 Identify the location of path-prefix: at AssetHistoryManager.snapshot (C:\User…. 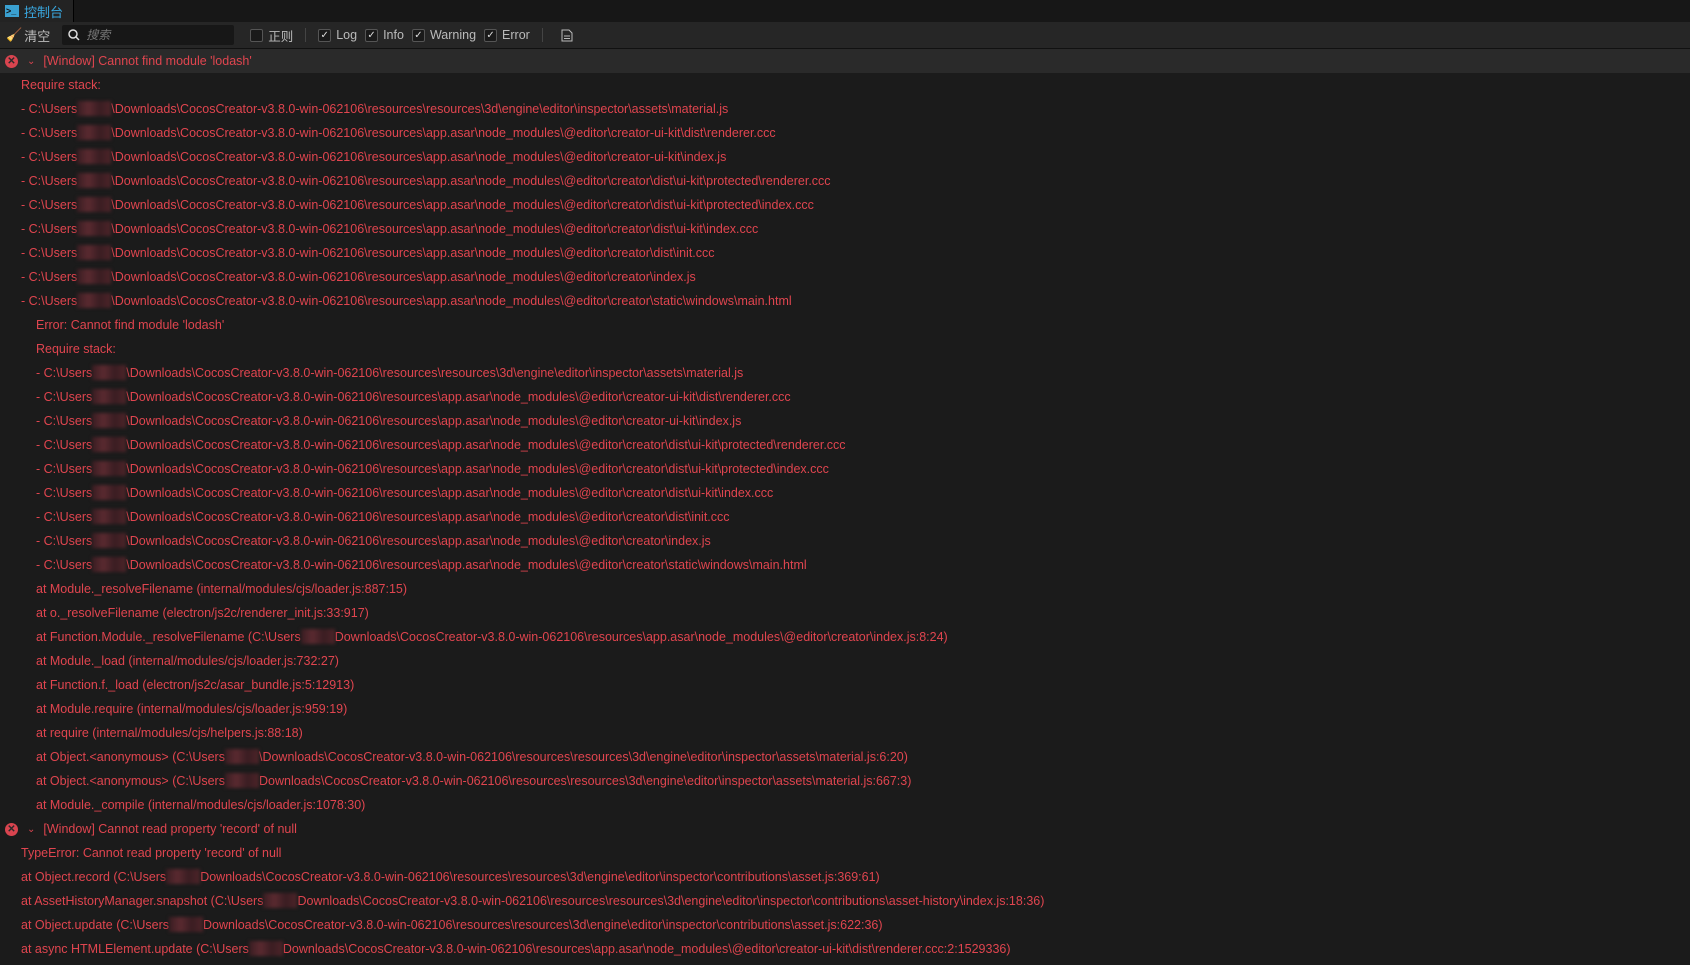
(142, 901).